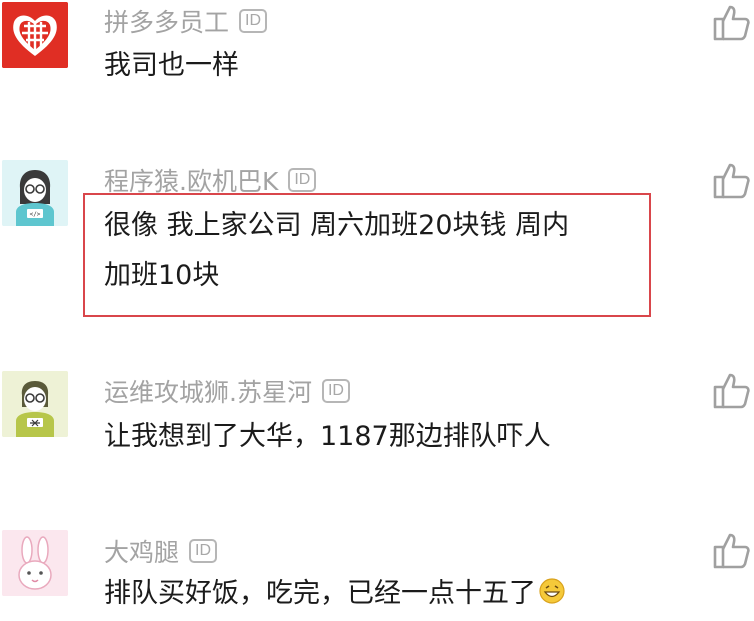 Image resolution: width=754 pixels, height=621 pixels. Describe the element at coordinates (552, 597) in the screenshot. I see `grin-emoji-icon` at that location.